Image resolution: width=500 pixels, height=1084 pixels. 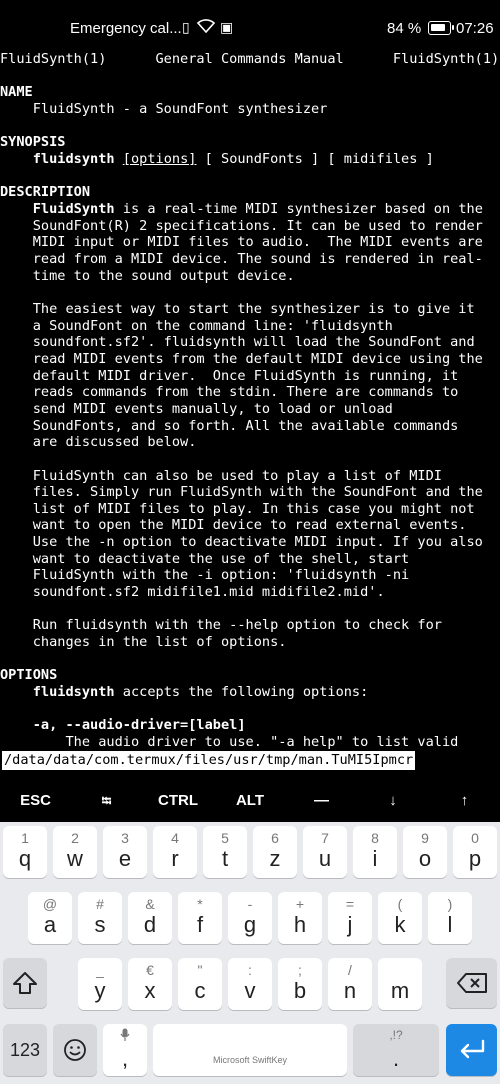 What do you see at coordinates (300, 918) in the screenshot?
I see `key-h: + h` at bounding box center [300, 918].